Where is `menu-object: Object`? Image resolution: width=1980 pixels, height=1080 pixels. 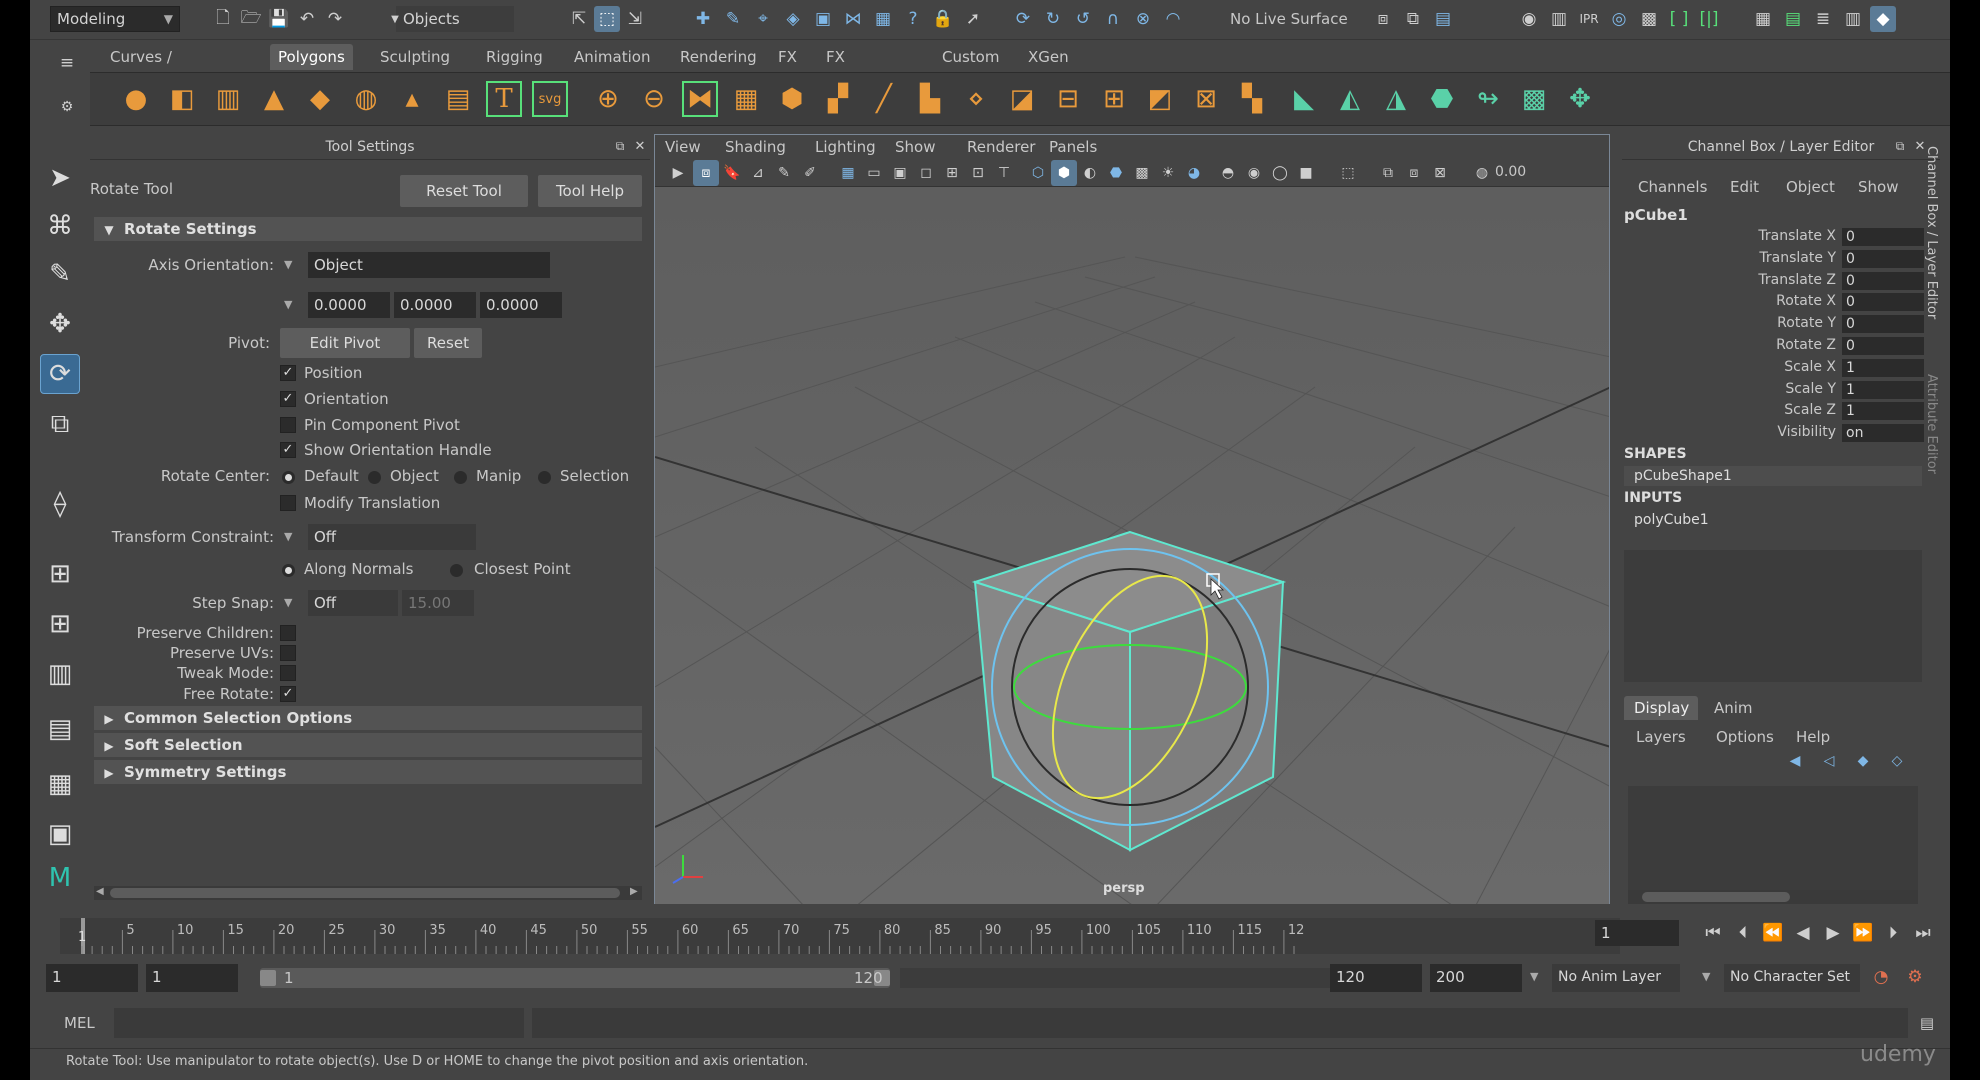 menu-object: Object is located at coordinates (1810, 187).